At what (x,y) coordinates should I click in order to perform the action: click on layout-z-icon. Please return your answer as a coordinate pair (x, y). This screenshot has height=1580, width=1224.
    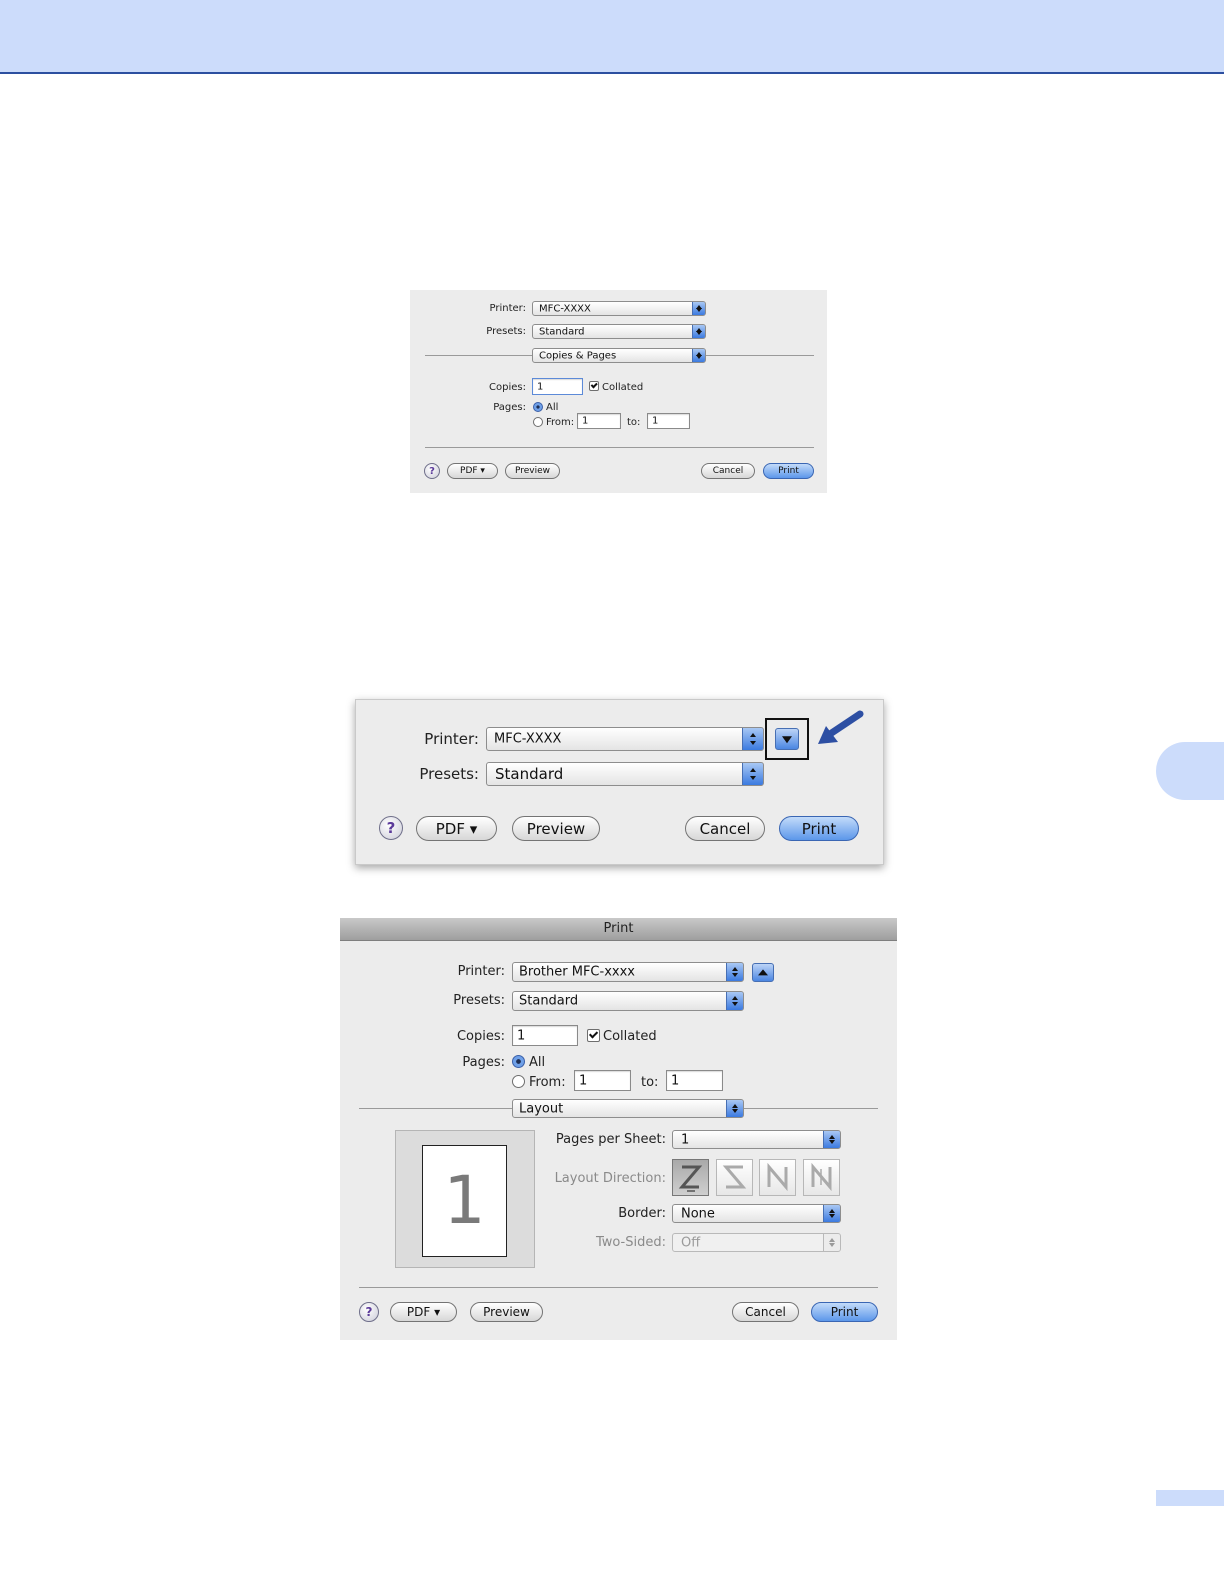
    Looking at the image, I should click on (690, 1178).